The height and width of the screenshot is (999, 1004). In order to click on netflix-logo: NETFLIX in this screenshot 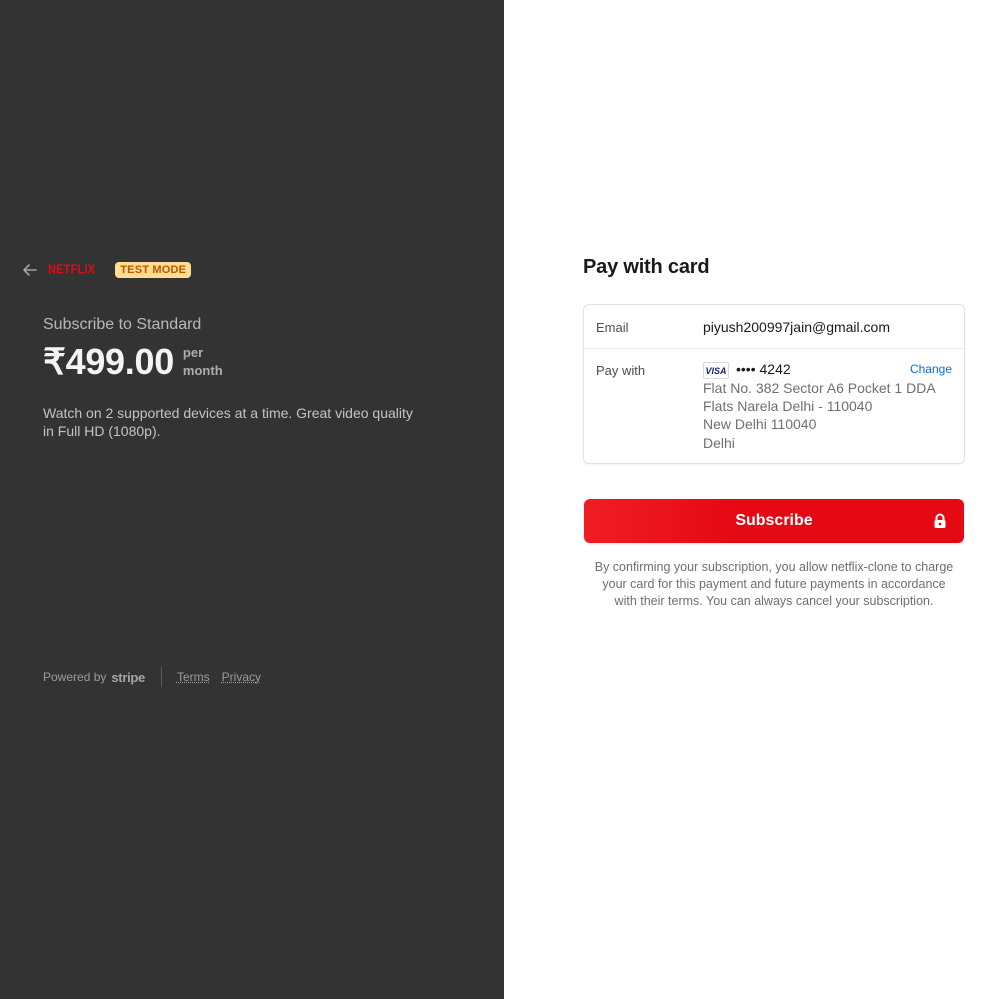, I will do `click(72, 270)`.